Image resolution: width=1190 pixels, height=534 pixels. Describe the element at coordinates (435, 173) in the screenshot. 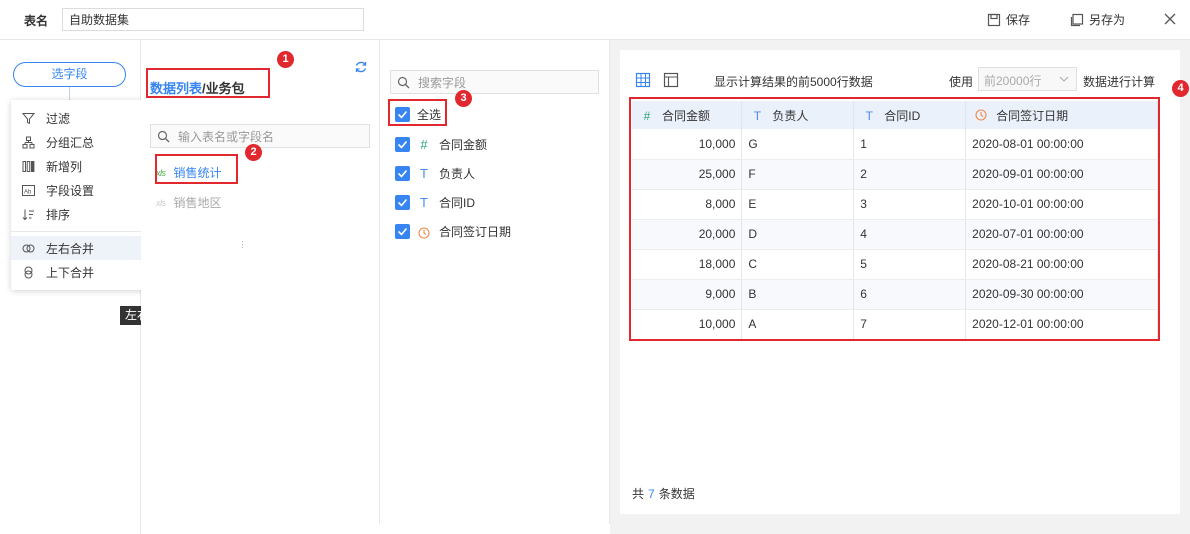

I see `field-item-owner: T 负责人` at that location.